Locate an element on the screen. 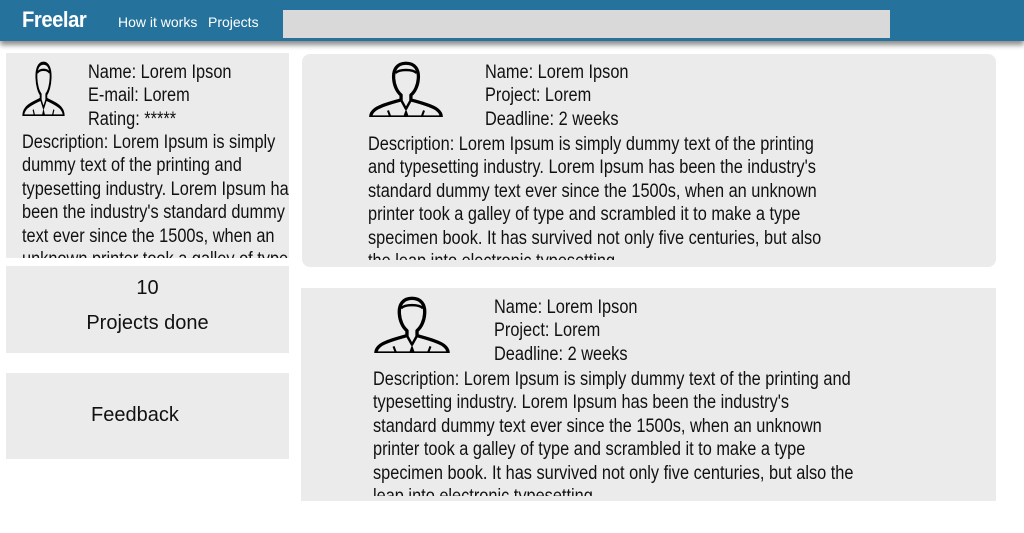 This screenshot has width=1024, height=533. profile-email: E-mail: Lorem is located at coordinates (139, 96).